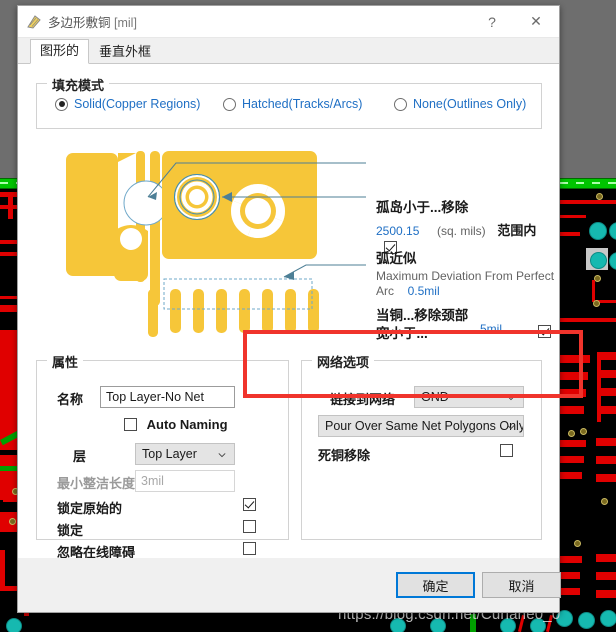 This screenshot has height=632, width=616. What do you see at coordinates (125, 23) in the screenshot?
I see `dialog-title-unit: [mil]` at bounding box center [125, 23].